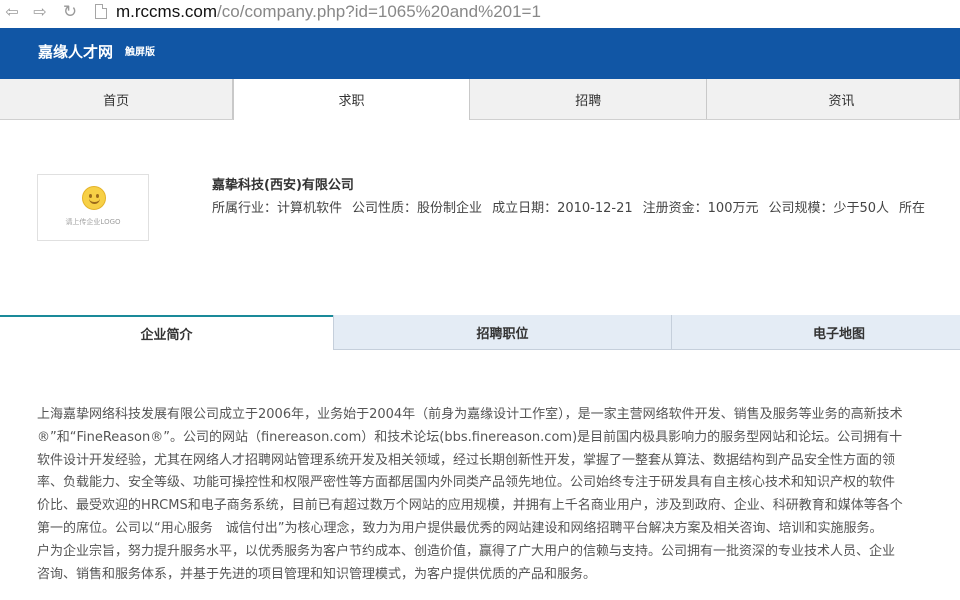 The image size is (960, 600). What do you see at coordinates (480, 53) in the screenshot?
I see `site-header: 嘉缘人才网 触屏版` at bounding box center [480, 53].